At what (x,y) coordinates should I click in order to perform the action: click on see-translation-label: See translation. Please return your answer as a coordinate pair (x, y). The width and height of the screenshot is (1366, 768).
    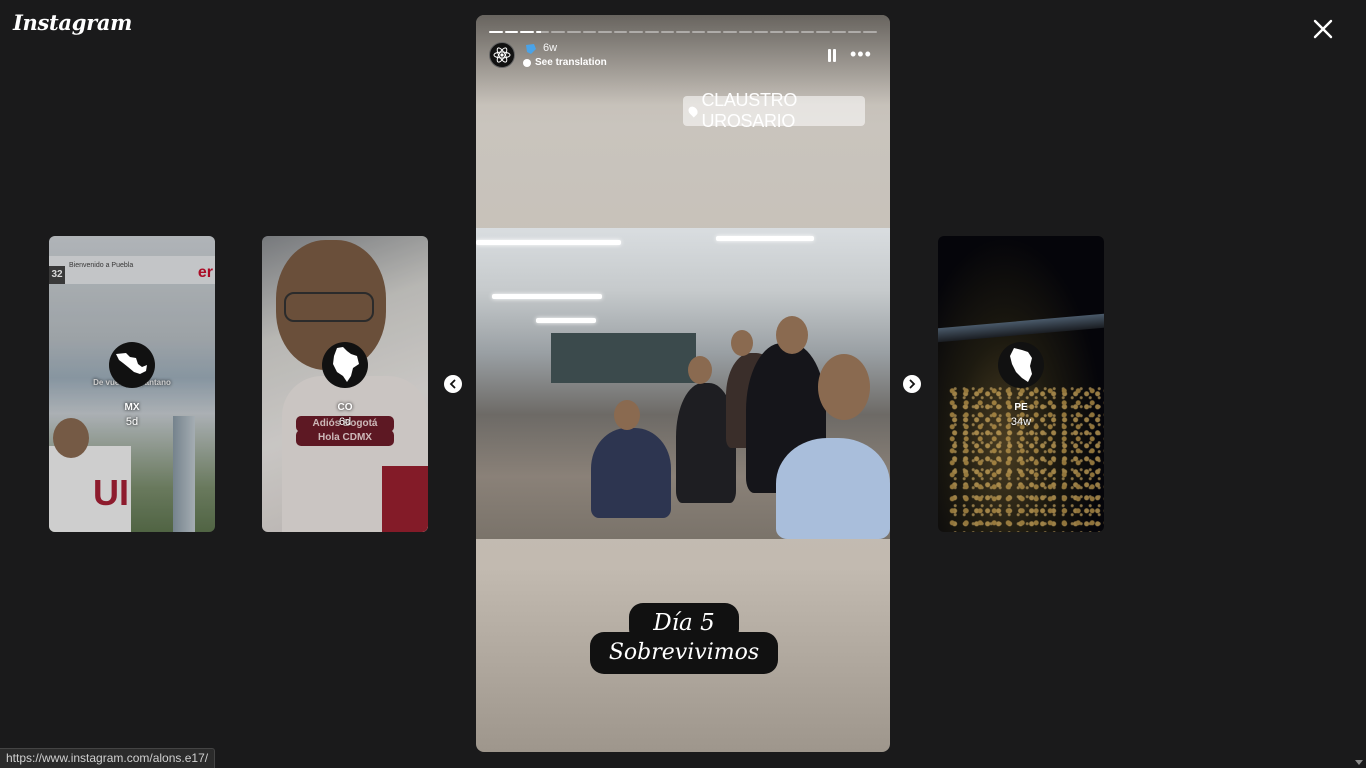
    Looking at the image, I should click on (571, 62).